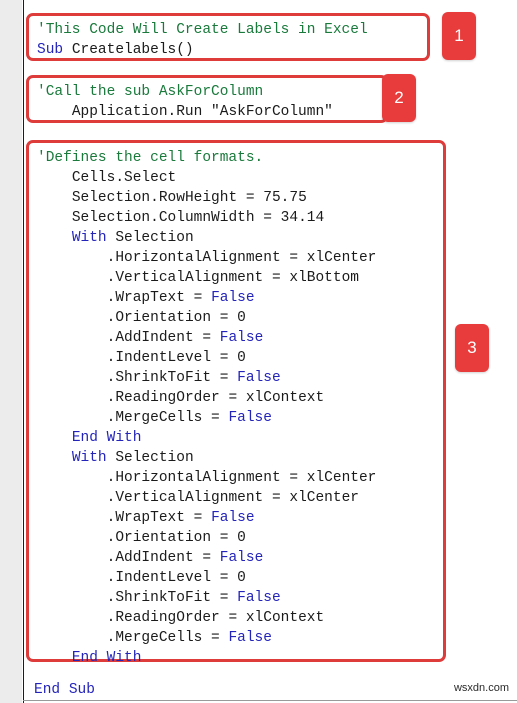  What do you see at coordinates (64, 690) in the screenshot?
I see `code-block-4-text: End Sub` at bounding box center [64, 690].